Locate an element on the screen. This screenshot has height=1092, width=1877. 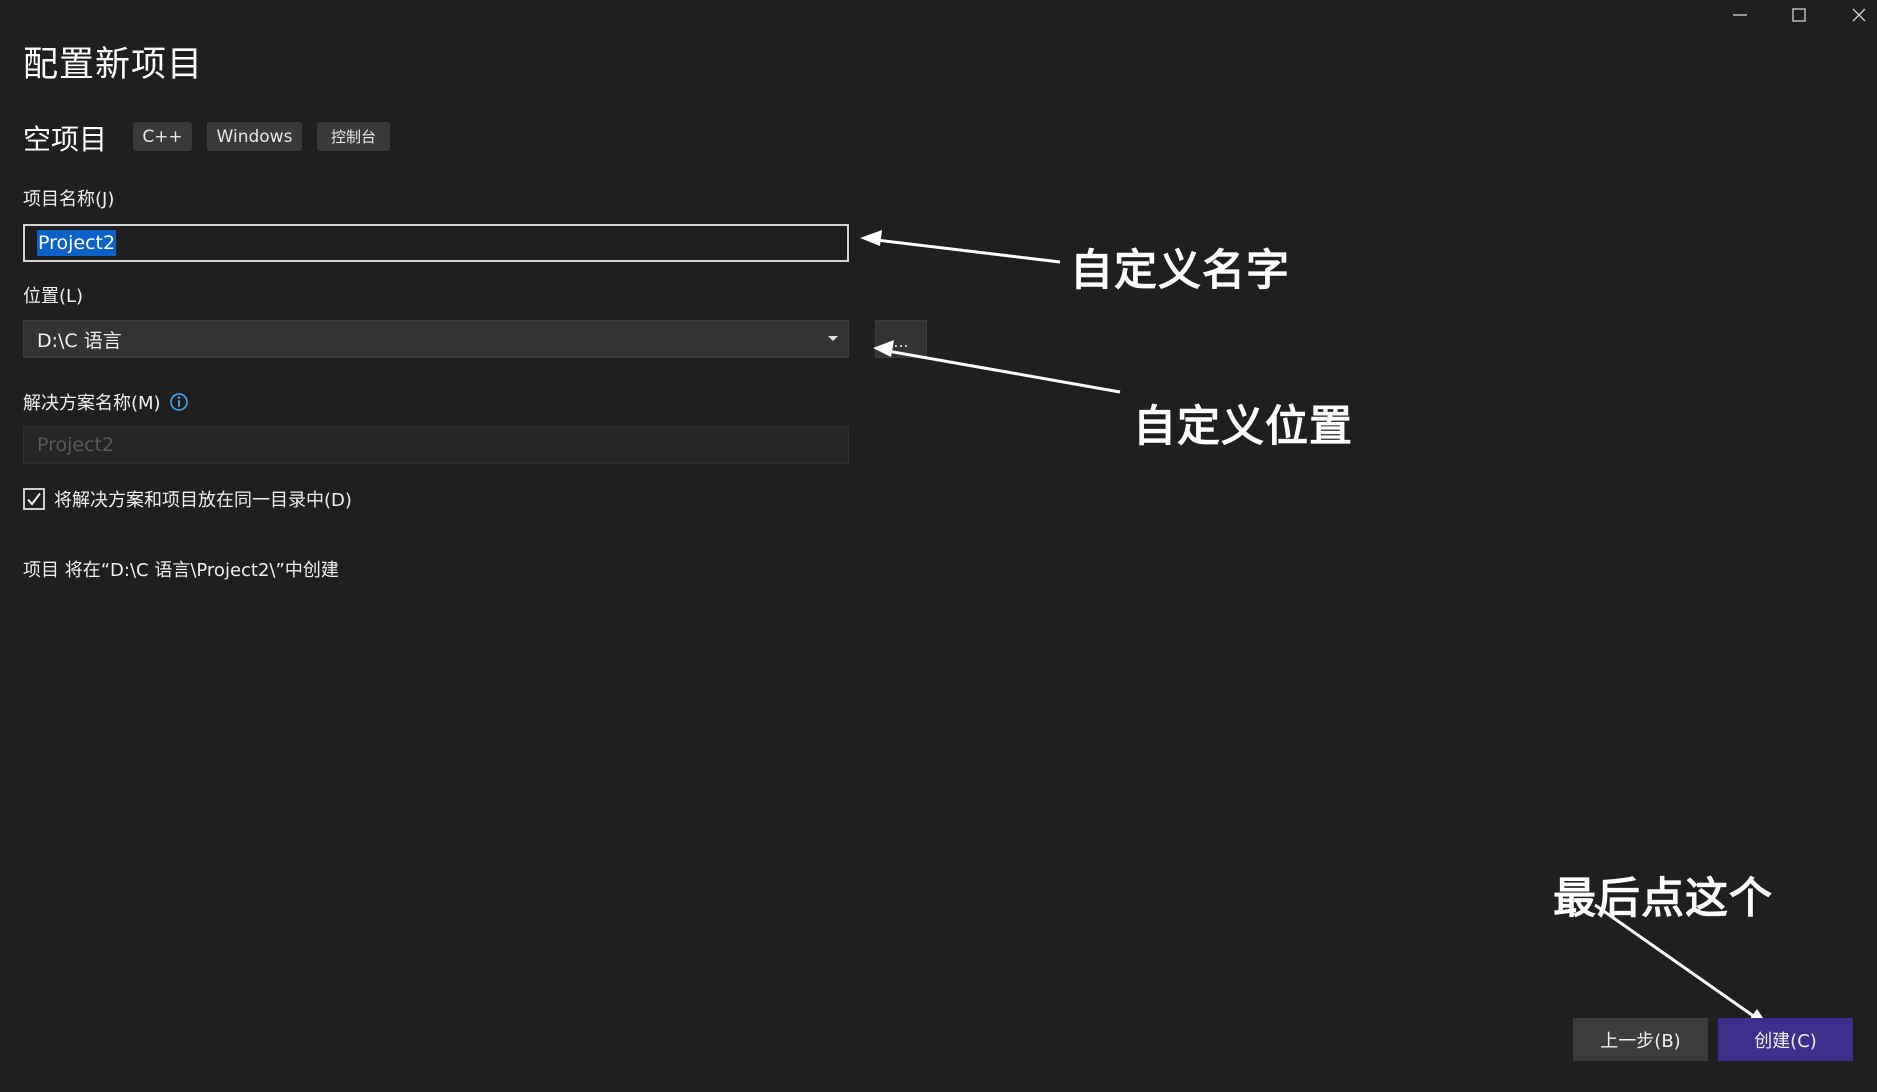
project-name-label: 项目名称(J) is located at coordinates (69, 199).